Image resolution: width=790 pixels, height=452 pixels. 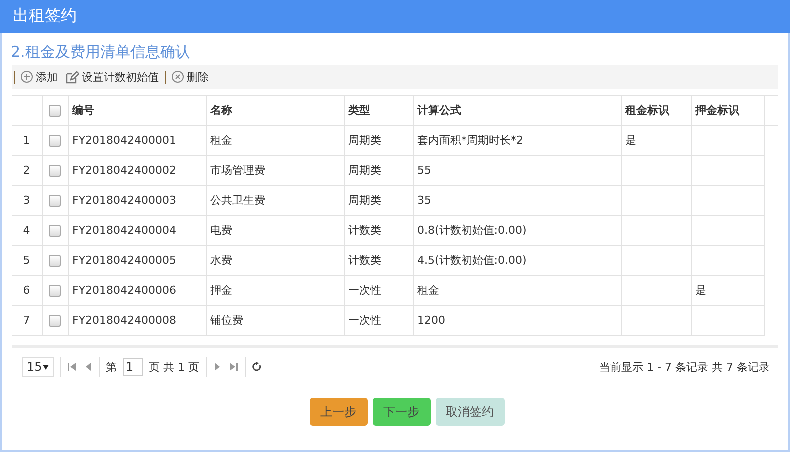 What do you see at coordinates (137, 141) in the screenshot?
I see `table-cell: FY2018042400001` at bounding box center [137, 141].